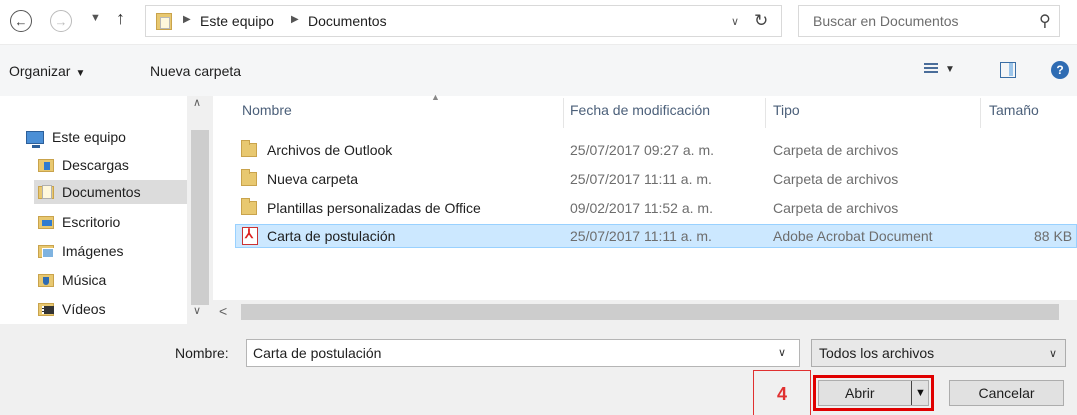  I want to click on file-date: 09/02/2017 11:52 a. m., so click(641, 208).